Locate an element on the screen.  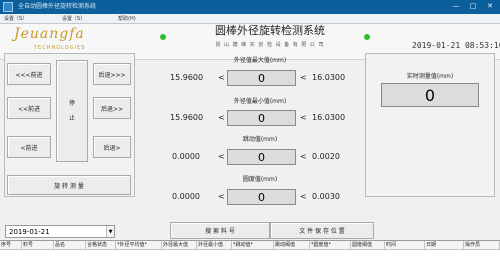
column-header: 料号 is located at coordinates (38, 245).